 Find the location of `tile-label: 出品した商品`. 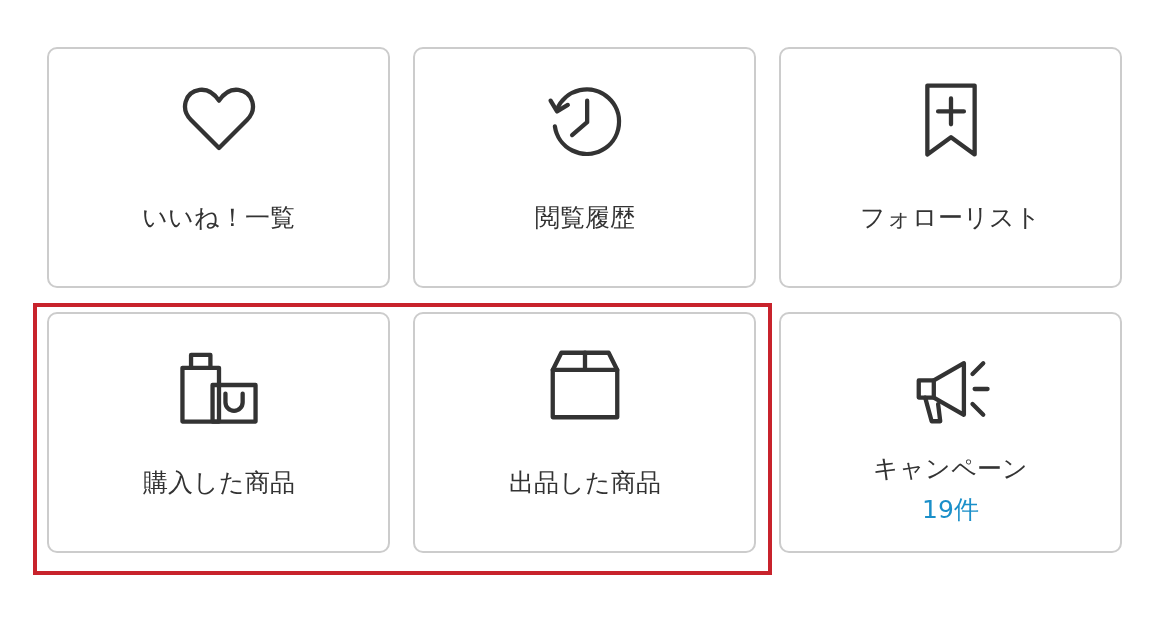

tile-label: 出品した商品 is located at coordinates (584, 483).